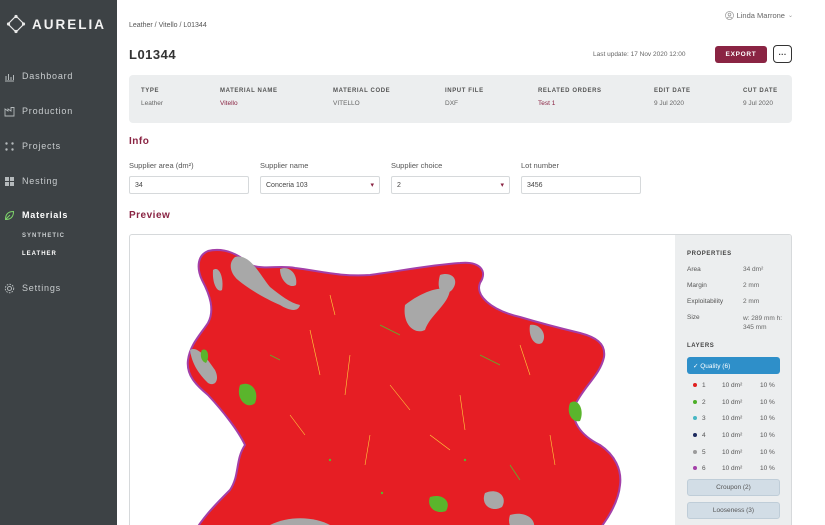  I want to click on brand-logo: AURELIA, so click(56, 24).